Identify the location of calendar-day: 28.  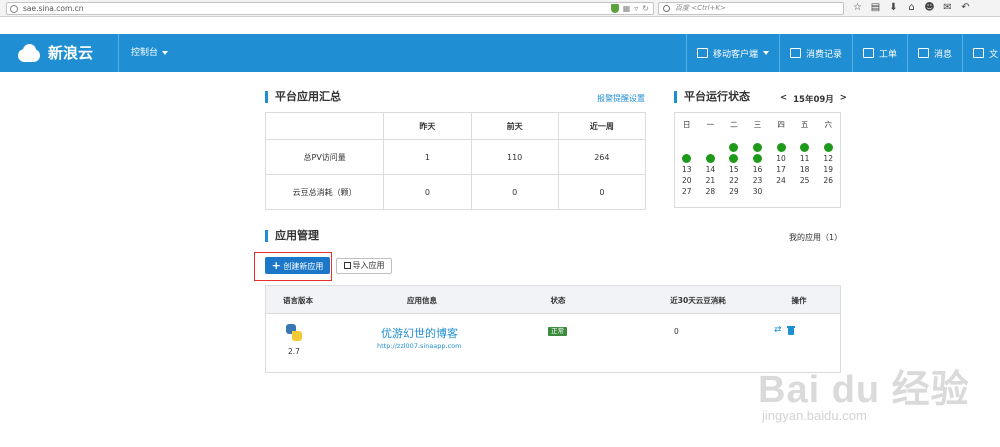
(710, 191).